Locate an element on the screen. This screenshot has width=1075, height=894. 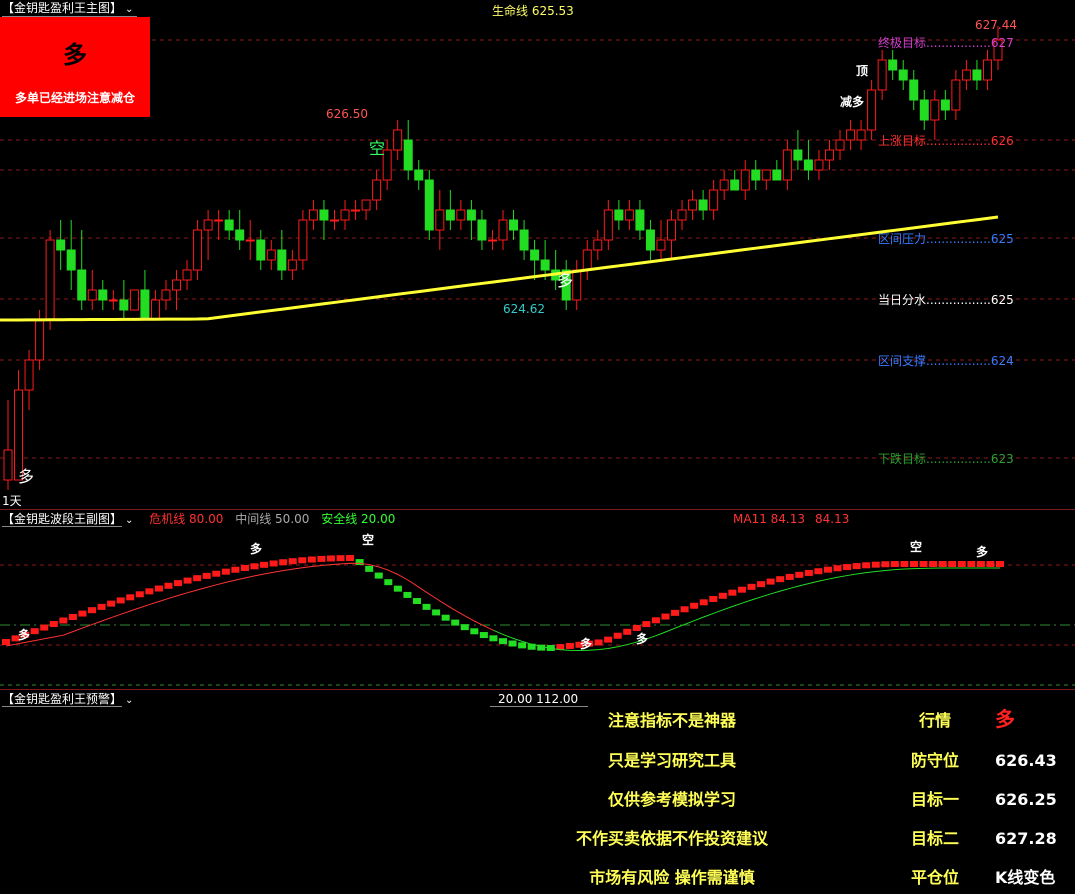
warning-title: 【金钥匙盈利王预警】 is located at coordinates (62, 699).